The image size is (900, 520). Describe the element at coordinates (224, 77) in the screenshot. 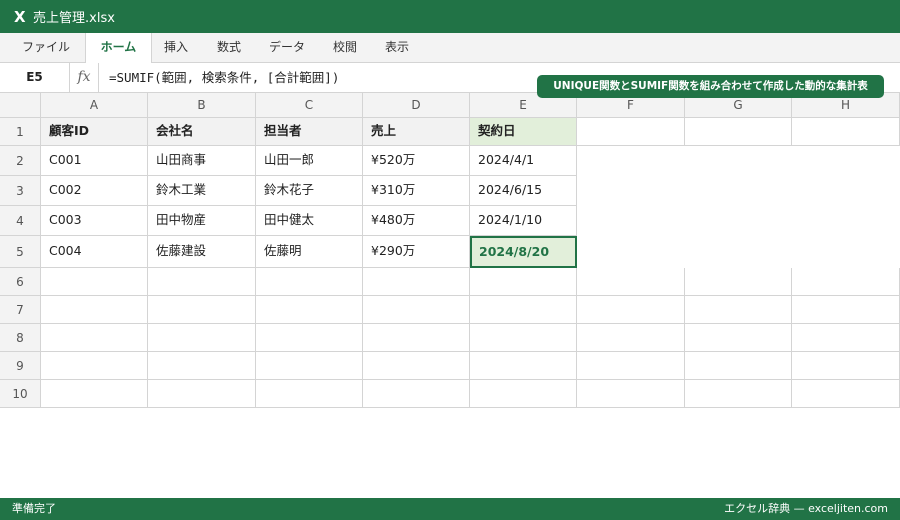

I see `formula-input: =SUMIF(範囲, 検索条件, [合計範囲])` at that location.